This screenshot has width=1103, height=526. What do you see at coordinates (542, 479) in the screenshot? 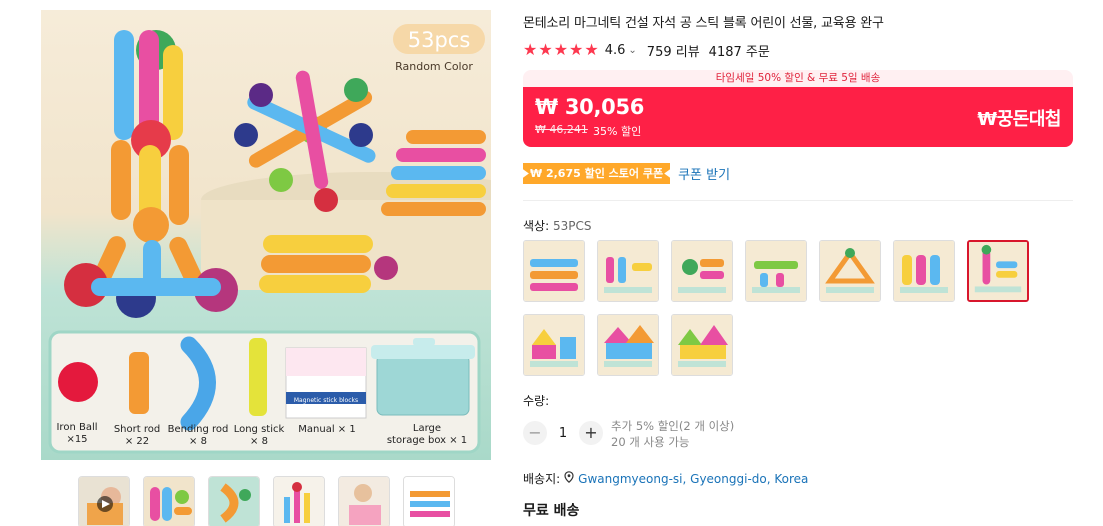
I see `shipping-label: 배송지:` at bounding box center [542, 479].